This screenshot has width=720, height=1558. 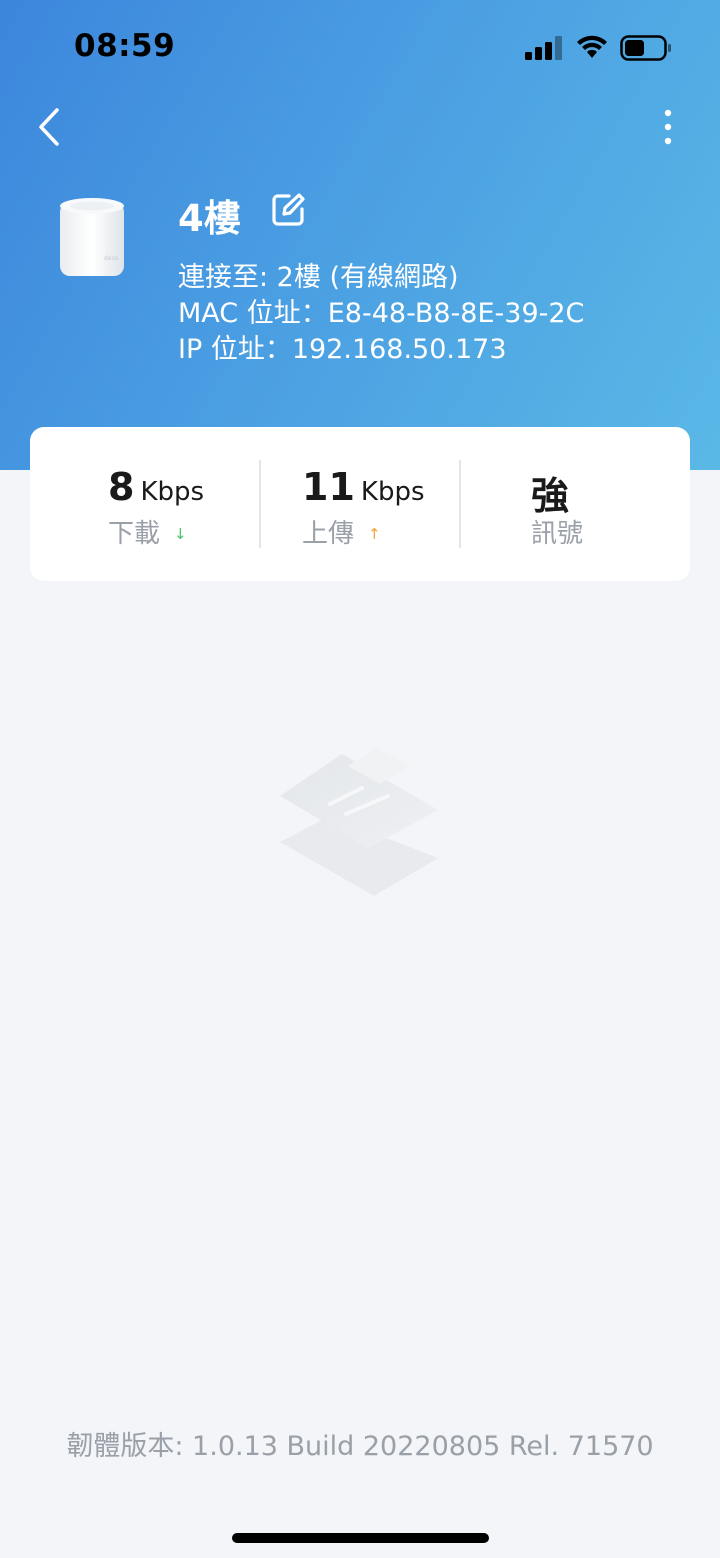 I want to click on device-name: 4樓, so click(x=209, y=218).